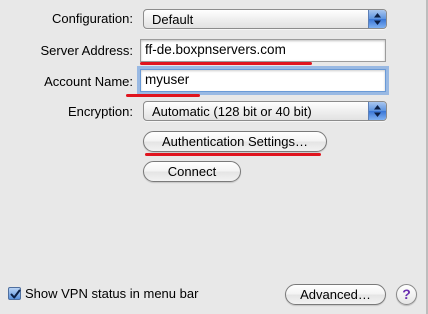 This screenshot has width=428, height=314. Describe the element at coordinates (192, 171) in the screenshot. I see `connect-button: Connect` at that location.